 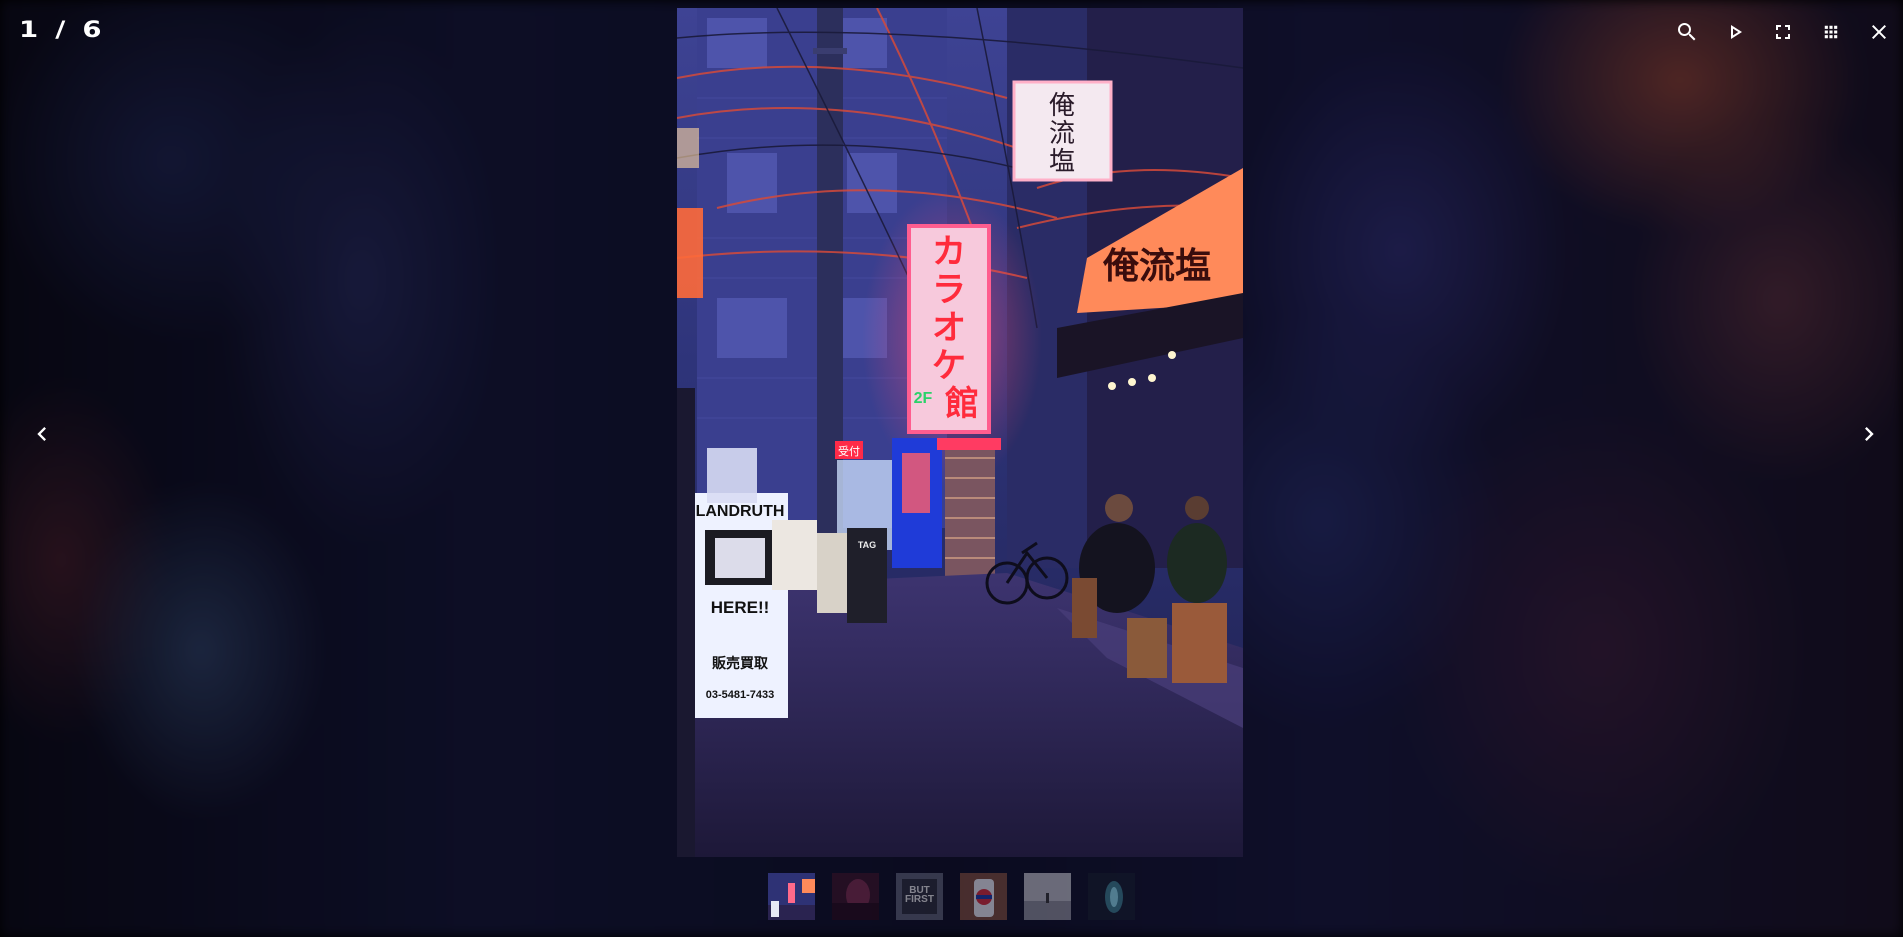 I want to click on landruth-sign-text: LANDRUTH, so click(x=740, y=511).